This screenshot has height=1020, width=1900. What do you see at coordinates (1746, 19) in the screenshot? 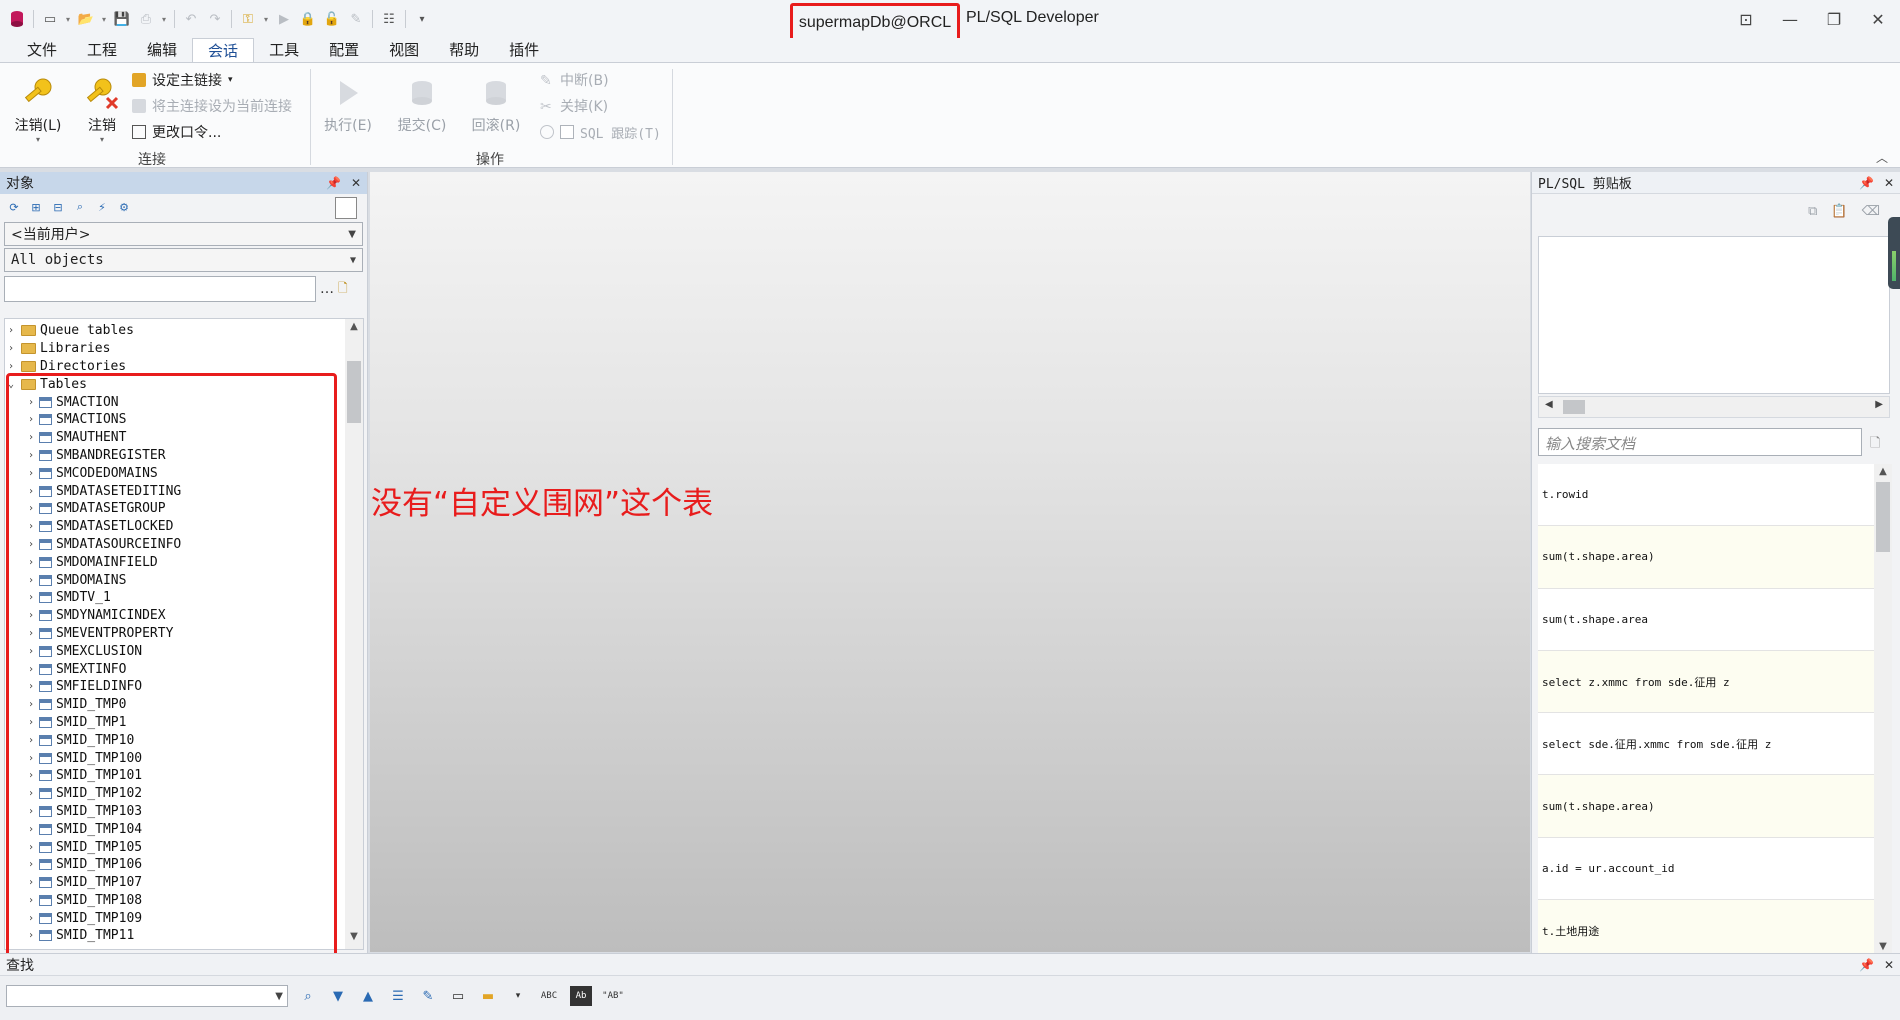
I see `restore-ribbon-icon: ⊡` at bounding box center [1746, 19].